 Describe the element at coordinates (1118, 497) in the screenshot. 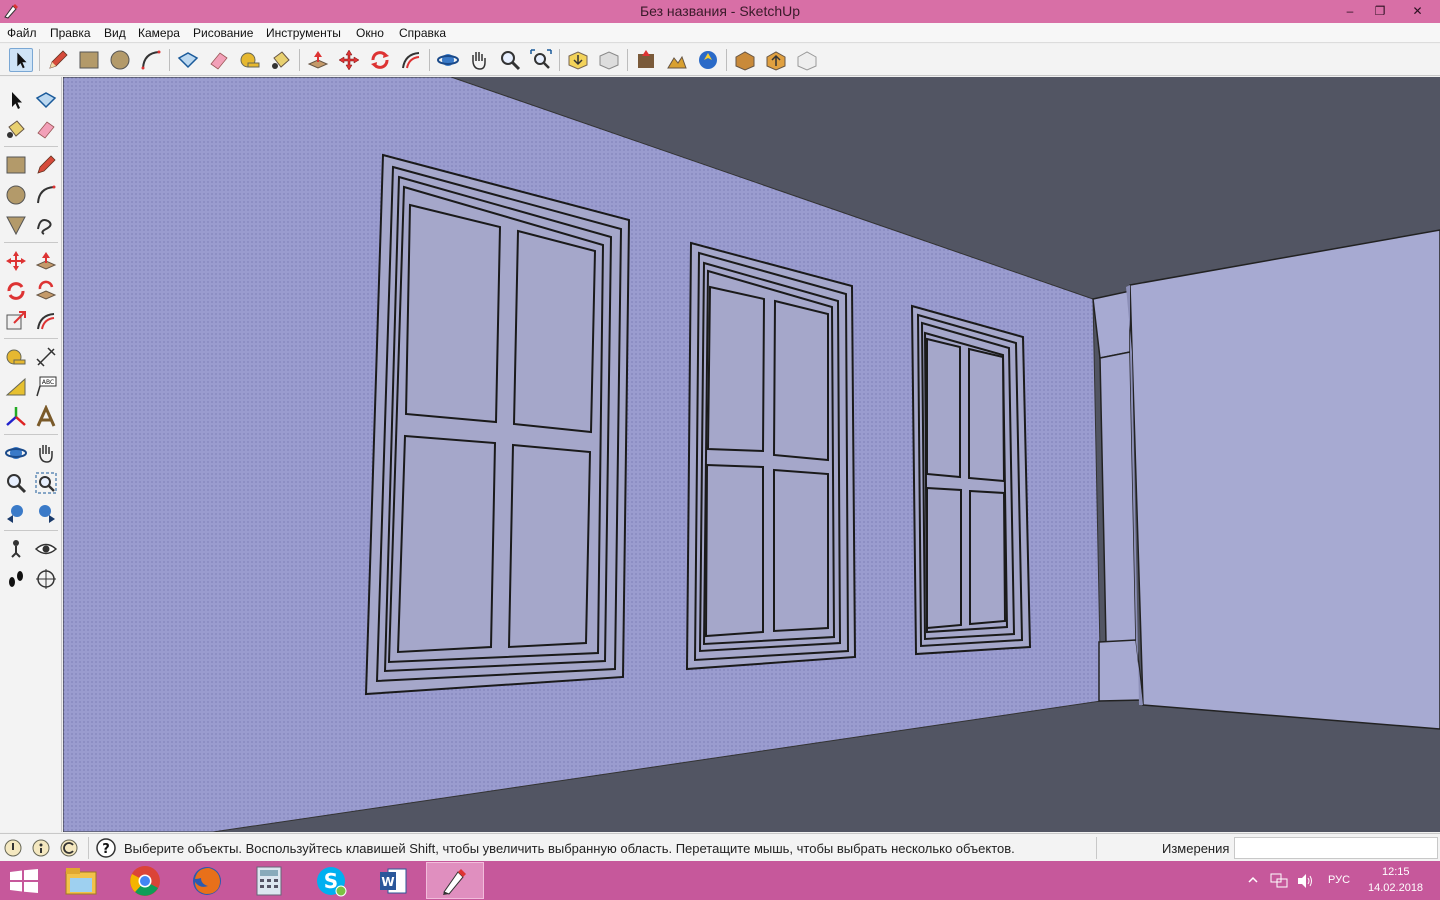

I see `wall-pilaster` at that location.